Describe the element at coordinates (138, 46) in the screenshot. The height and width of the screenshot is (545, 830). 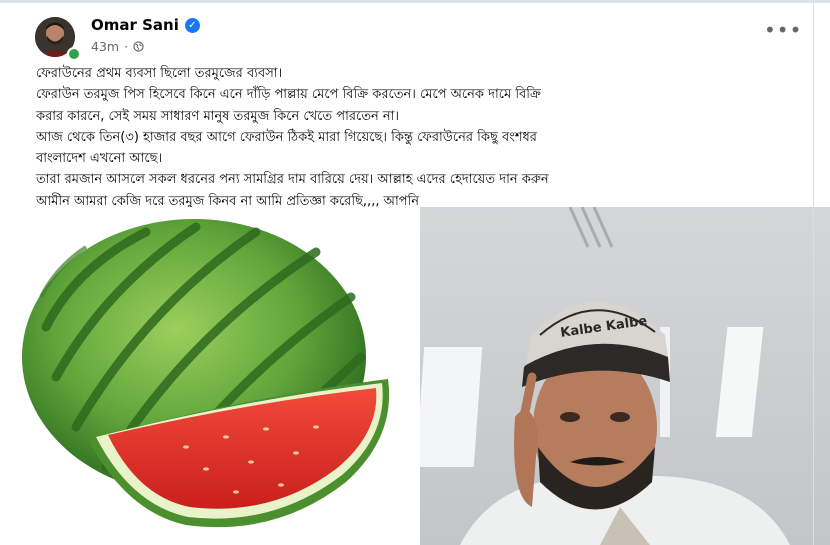
I see `globe-icon` at that location.